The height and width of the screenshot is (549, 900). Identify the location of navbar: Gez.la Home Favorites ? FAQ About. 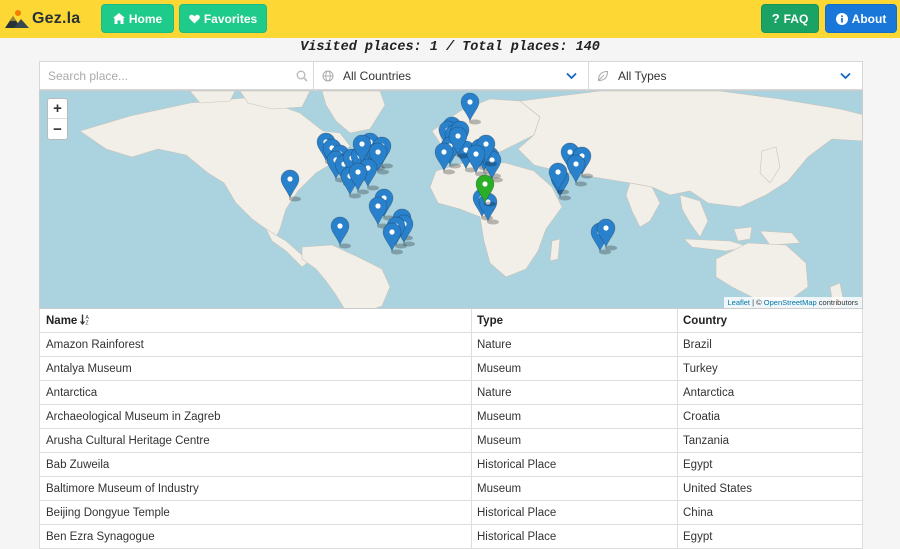
(450, 19).